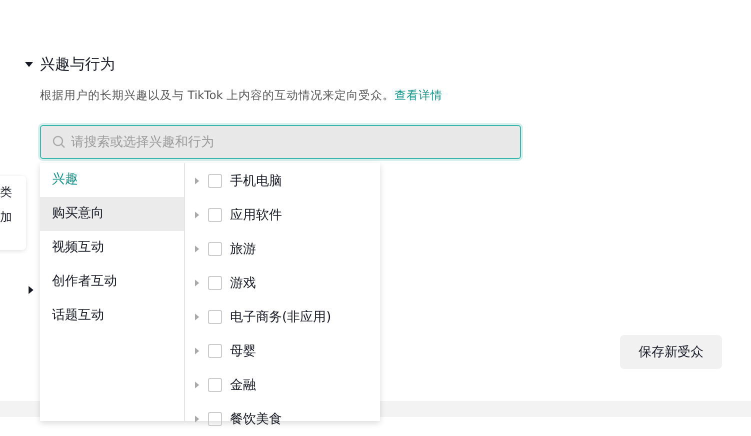 The image size is (751, 436). I want to click on category-item: 话题互动, so click(112, 316).